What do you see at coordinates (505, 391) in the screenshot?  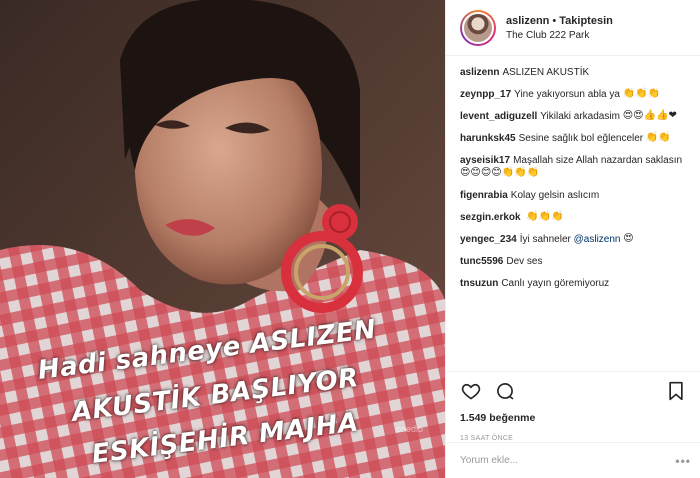 I see `comment-icon` at bounding box center [505, 391].